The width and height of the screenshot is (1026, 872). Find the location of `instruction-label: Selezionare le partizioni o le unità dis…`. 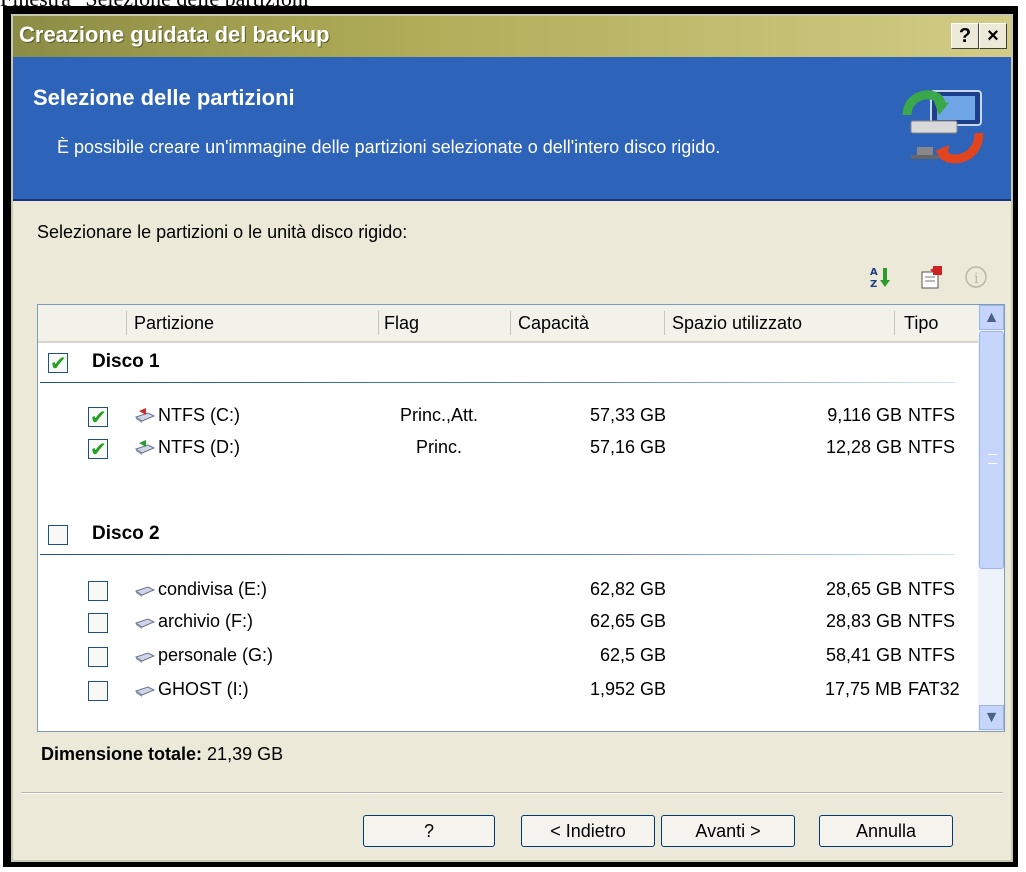

instruction-label: Selezionare le partizioni o le unità dis… is located at coordinates (222, 232).